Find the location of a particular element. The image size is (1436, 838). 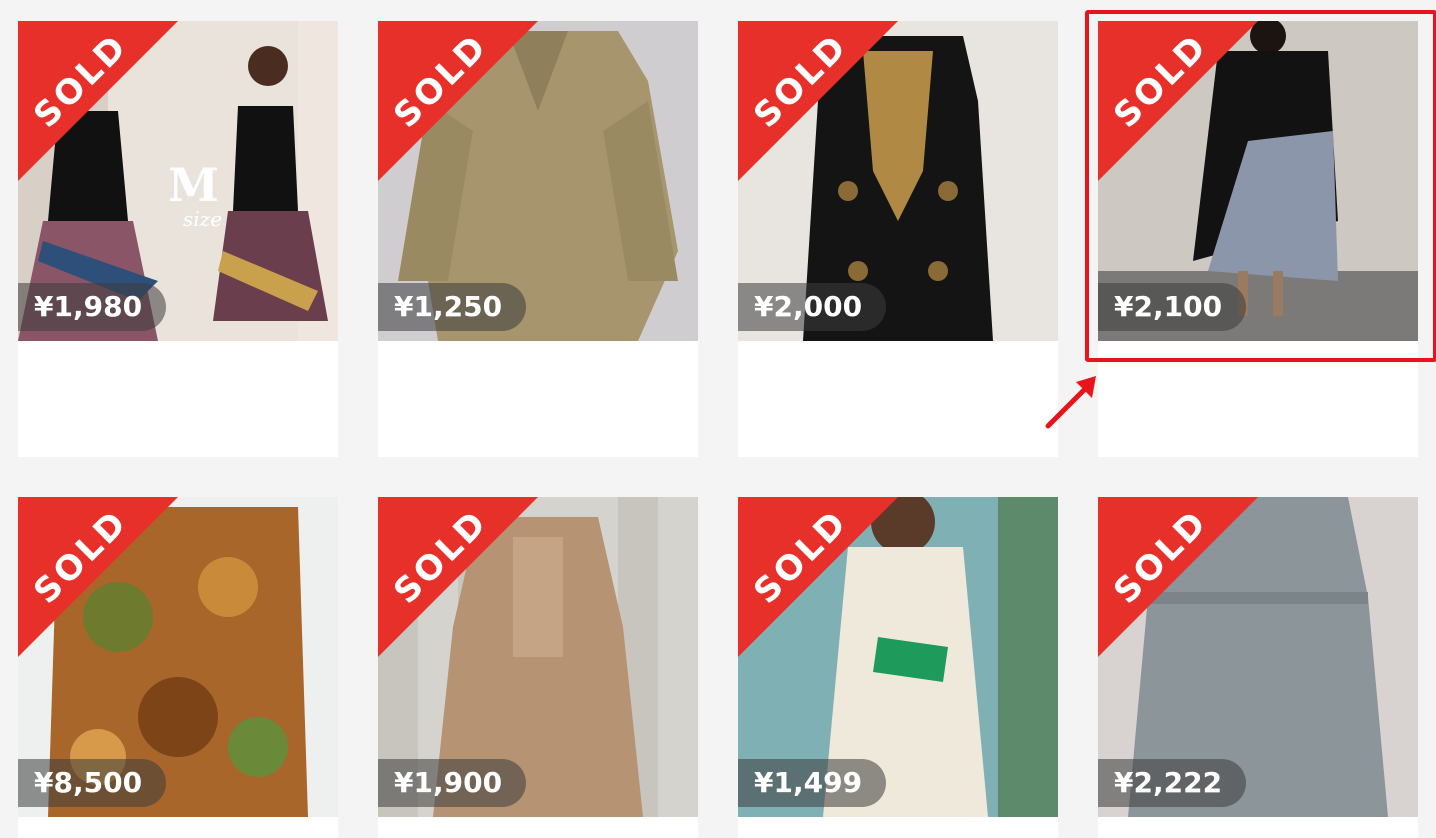

product-thumbnail: SOLD ¥2,222 is located at coordinates (1258, 657).